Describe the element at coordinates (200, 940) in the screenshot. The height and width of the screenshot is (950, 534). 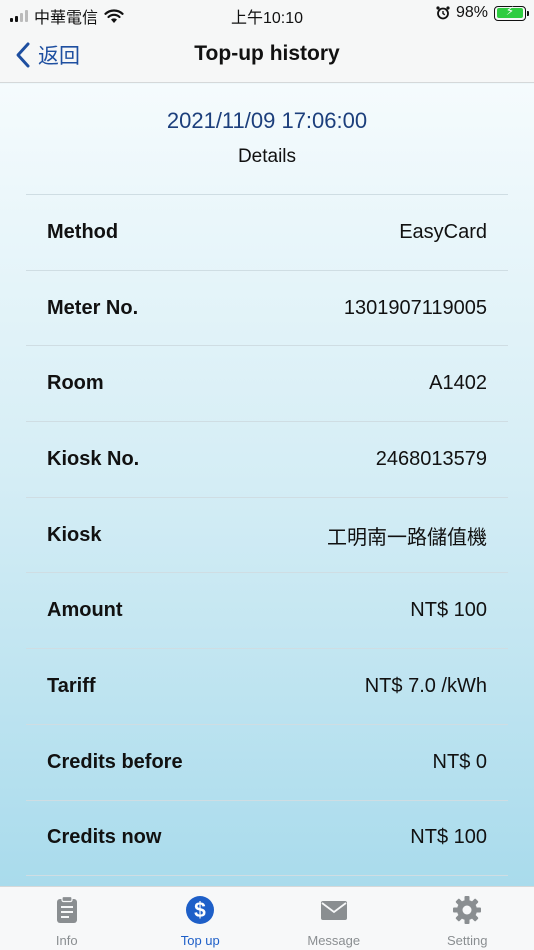
I see `tab-label: Top up` at that location.